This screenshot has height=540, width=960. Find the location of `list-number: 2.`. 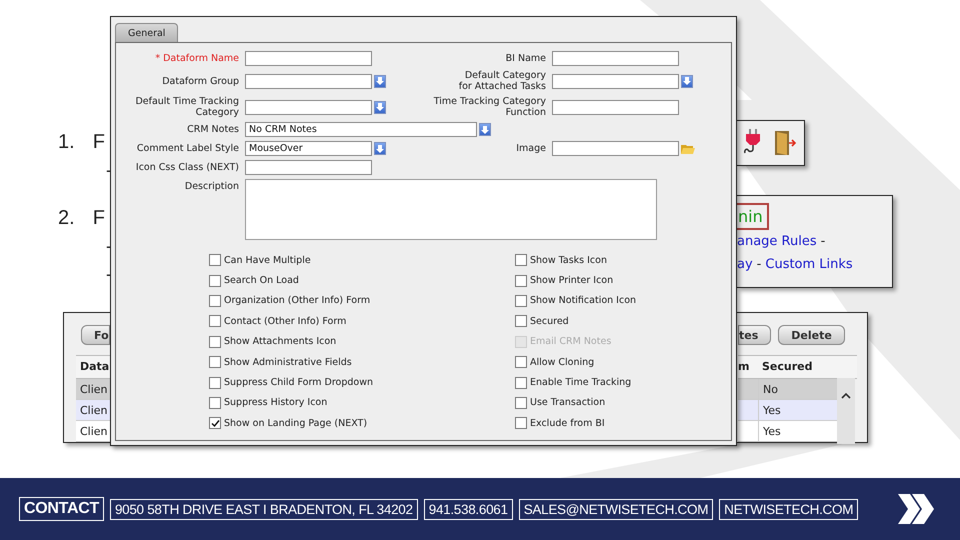

list-number: 2. is located at coordinates (66, 218).